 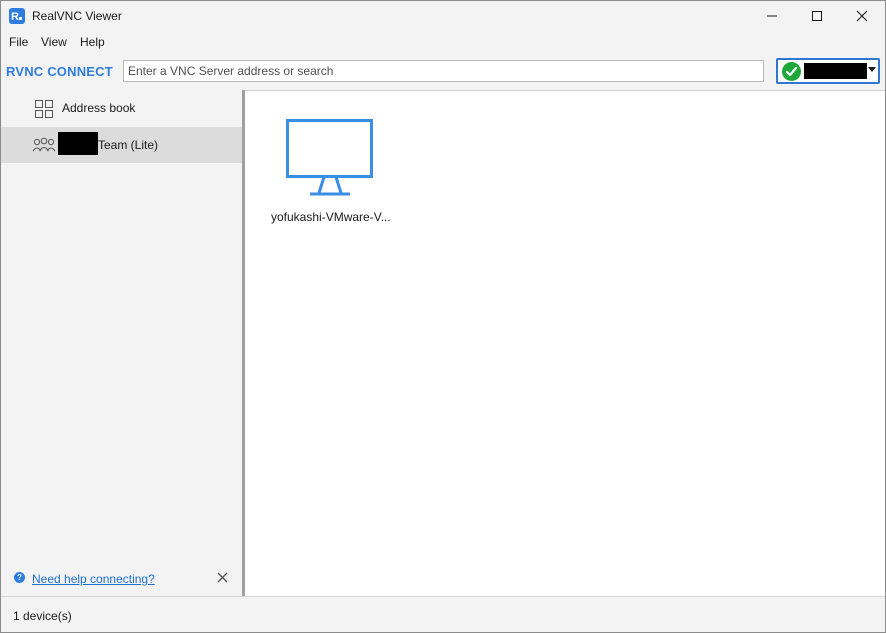 I want to click on sidebar-item-label: Team (Lite), so click(x=128, y=145).